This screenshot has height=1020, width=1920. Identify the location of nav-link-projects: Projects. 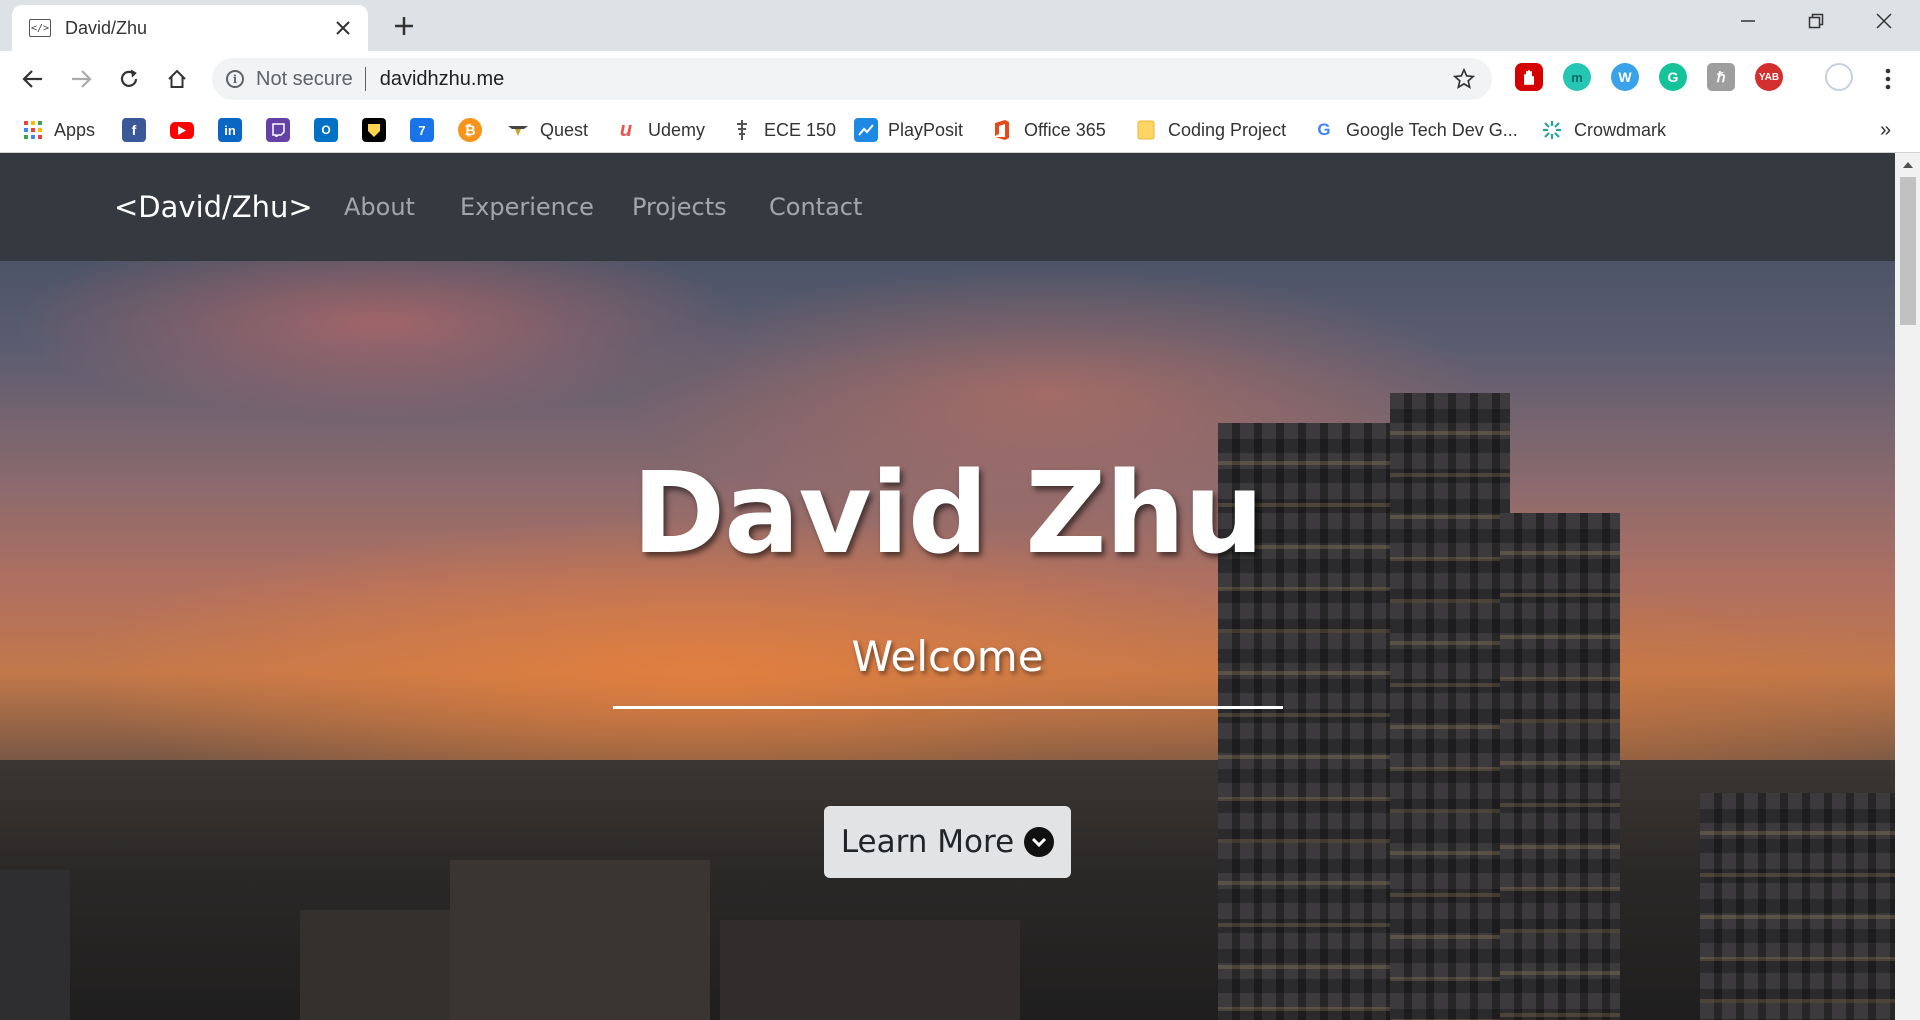
(679, 207).